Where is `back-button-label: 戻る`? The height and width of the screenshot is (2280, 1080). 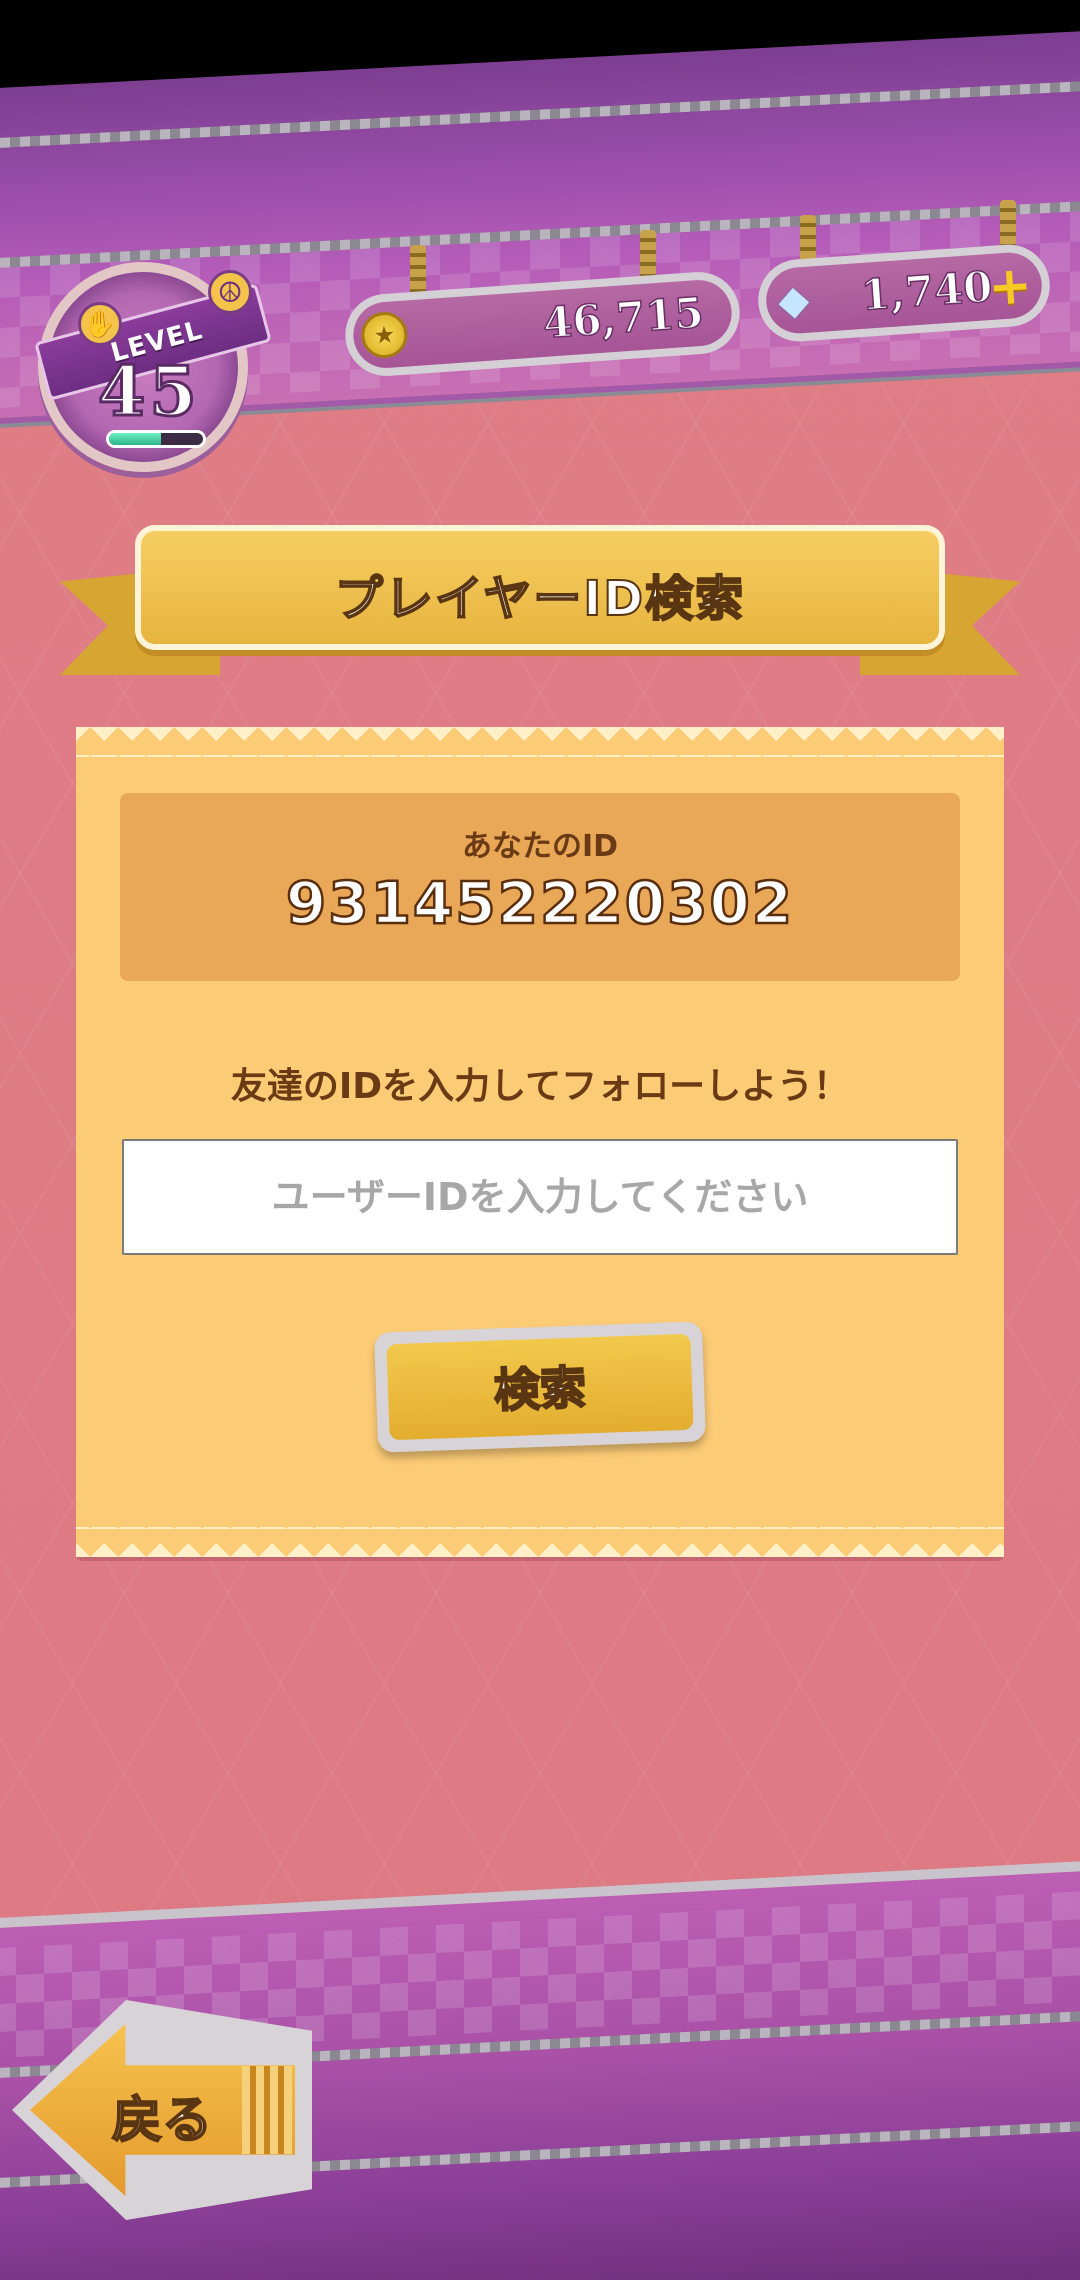 back-button-label: 戻る is located at coordinates (162, 2120).